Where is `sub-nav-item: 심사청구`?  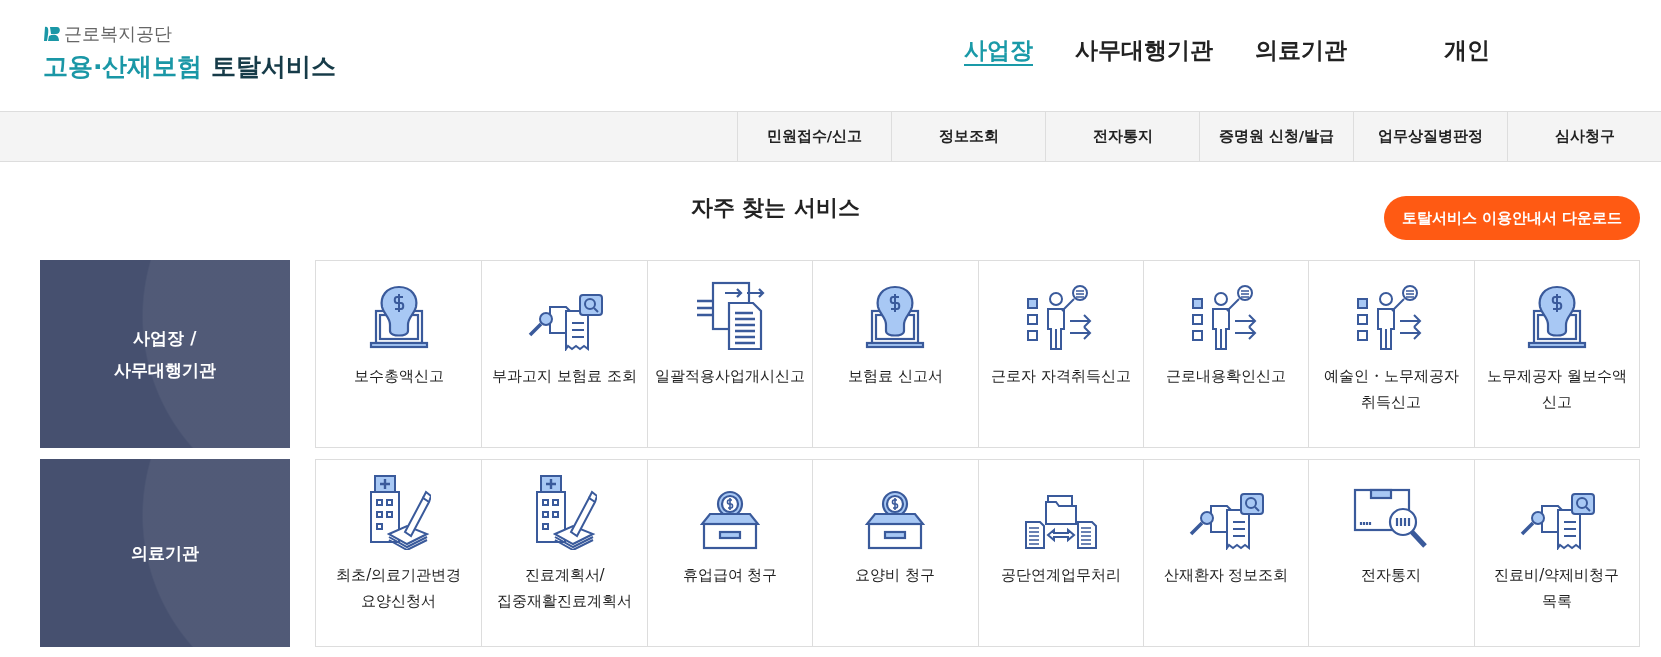
sub-nav-item: 심사청구 is located at coordinates (1584, 136).